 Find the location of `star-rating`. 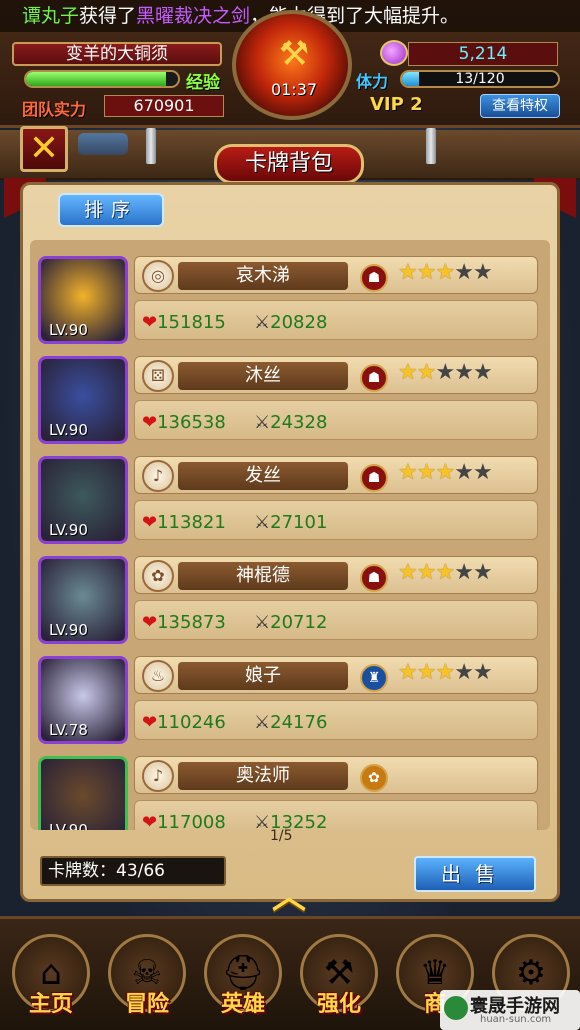

star-rating is located at coordinates (468, 774).